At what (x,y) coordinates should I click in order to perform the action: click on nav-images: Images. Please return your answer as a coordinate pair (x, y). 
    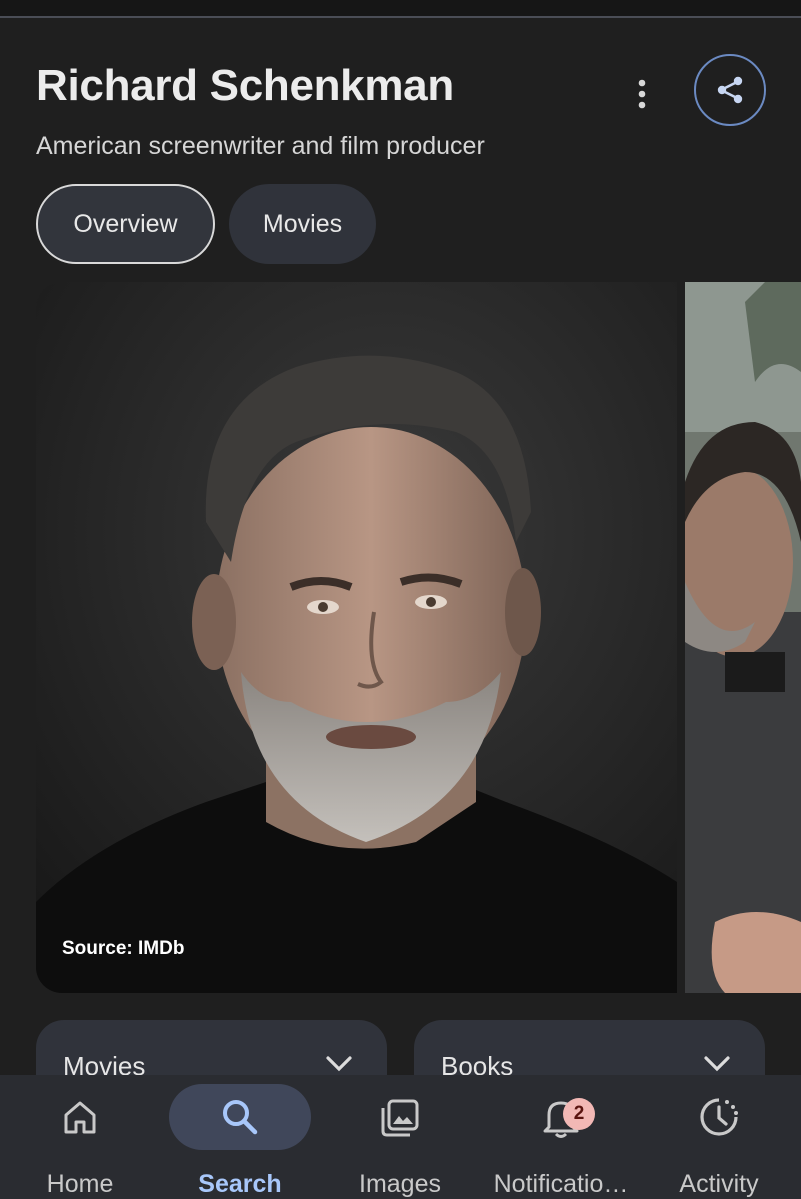
    Looking at the image, I should click on (400, 1137).